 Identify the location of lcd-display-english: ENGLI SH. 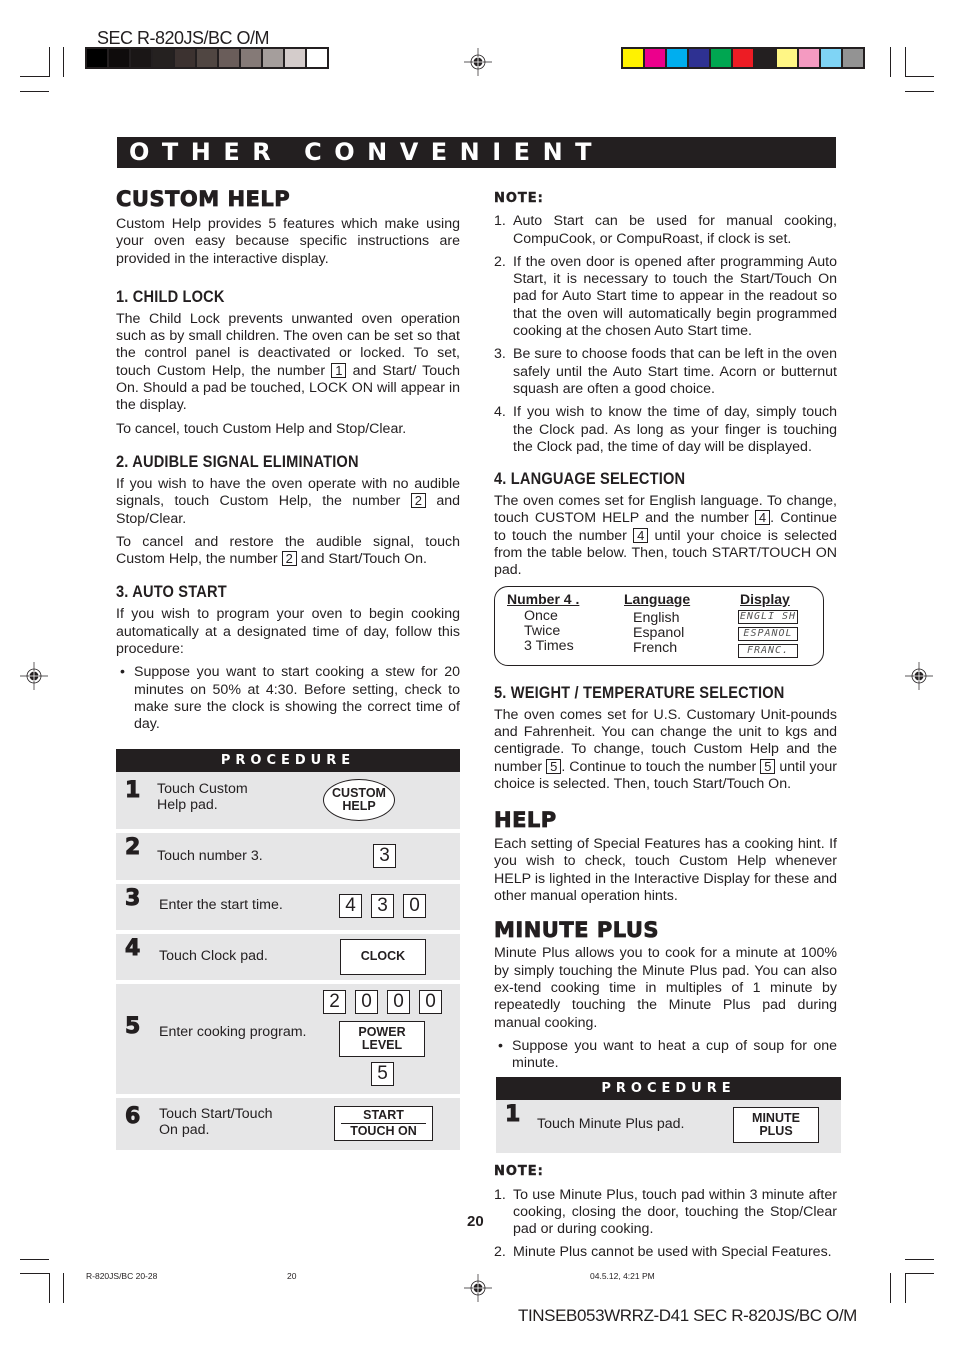
(768, 616).